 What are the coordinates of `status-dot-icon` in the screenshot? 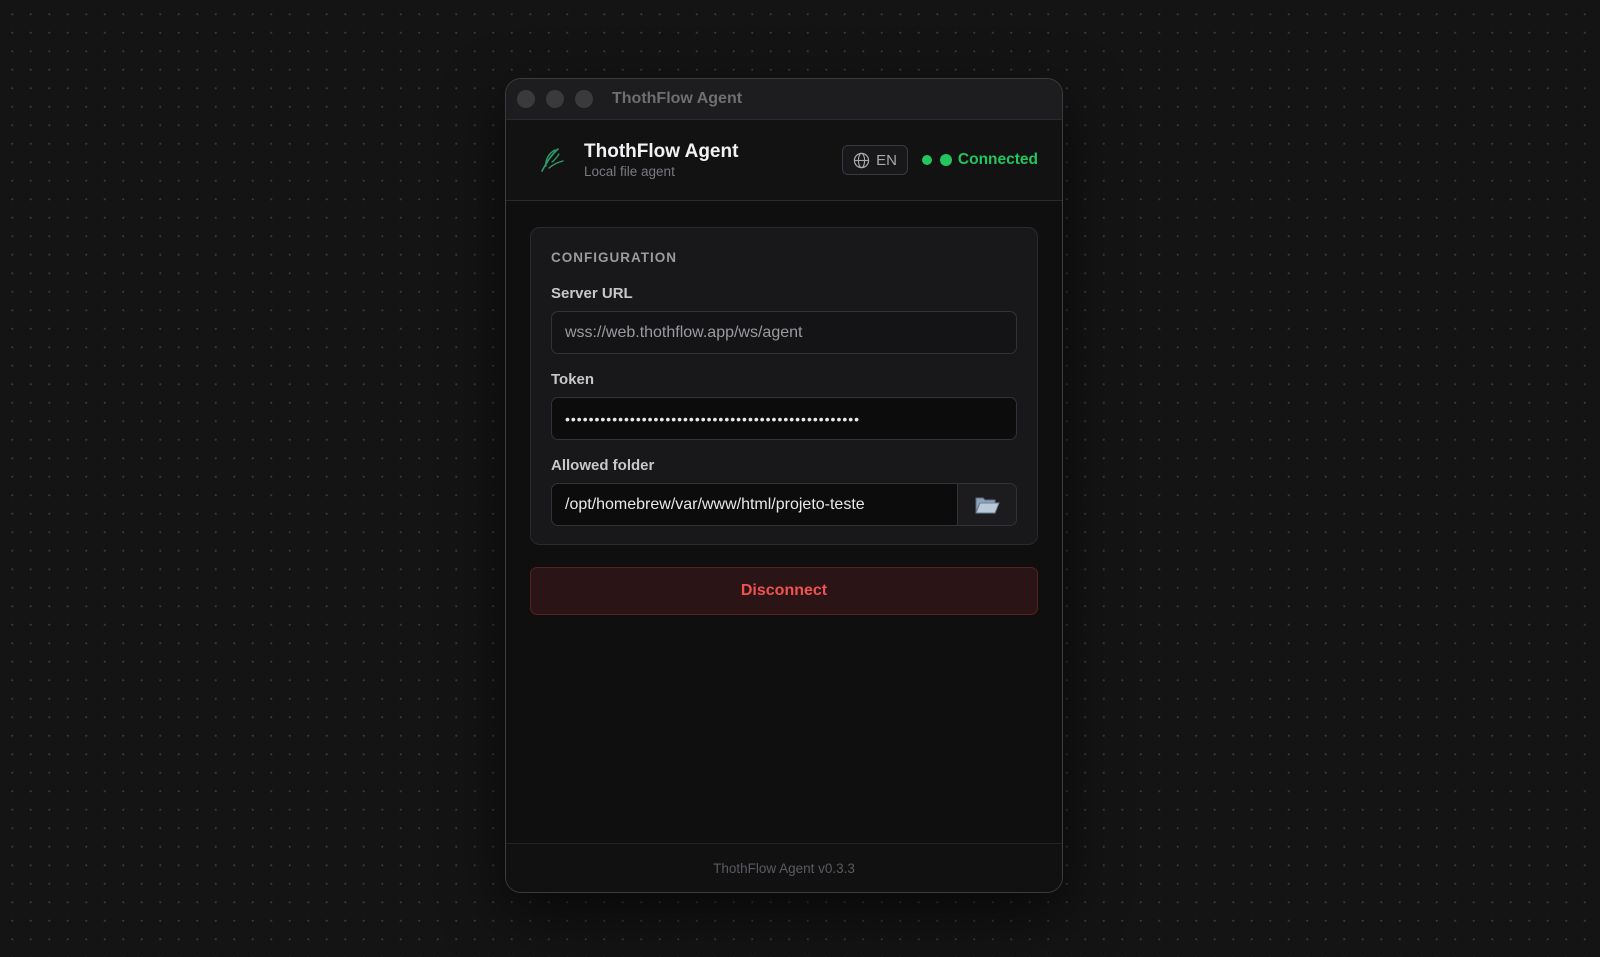 It's located at (926, 160).